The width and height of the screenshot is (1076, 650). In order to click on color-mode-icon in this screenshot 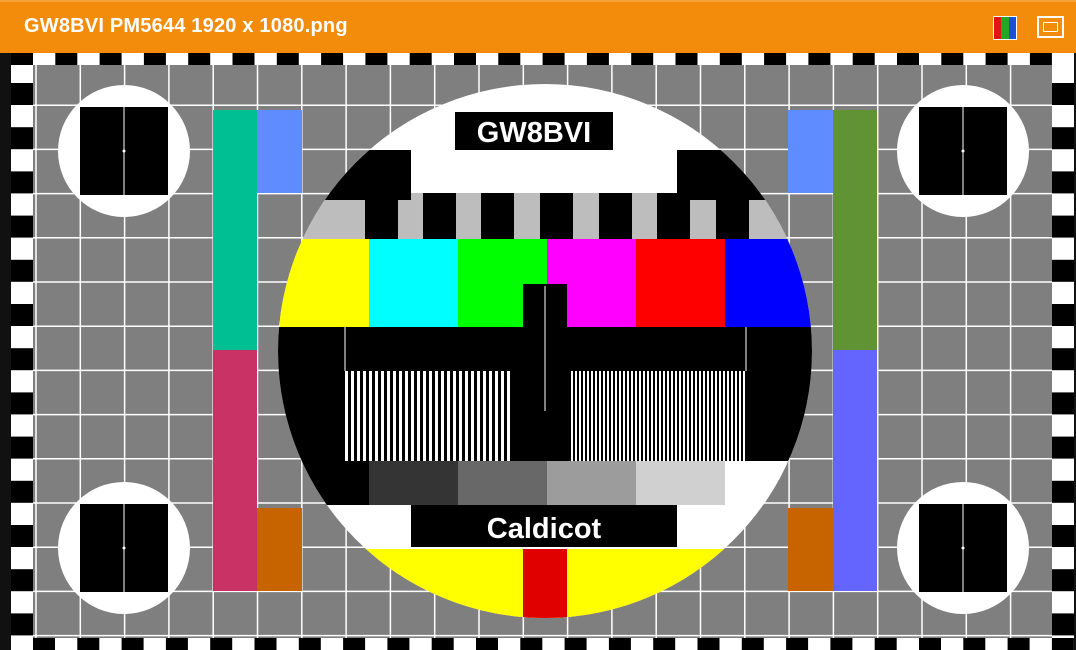, I will do `click(1005, 28)`.